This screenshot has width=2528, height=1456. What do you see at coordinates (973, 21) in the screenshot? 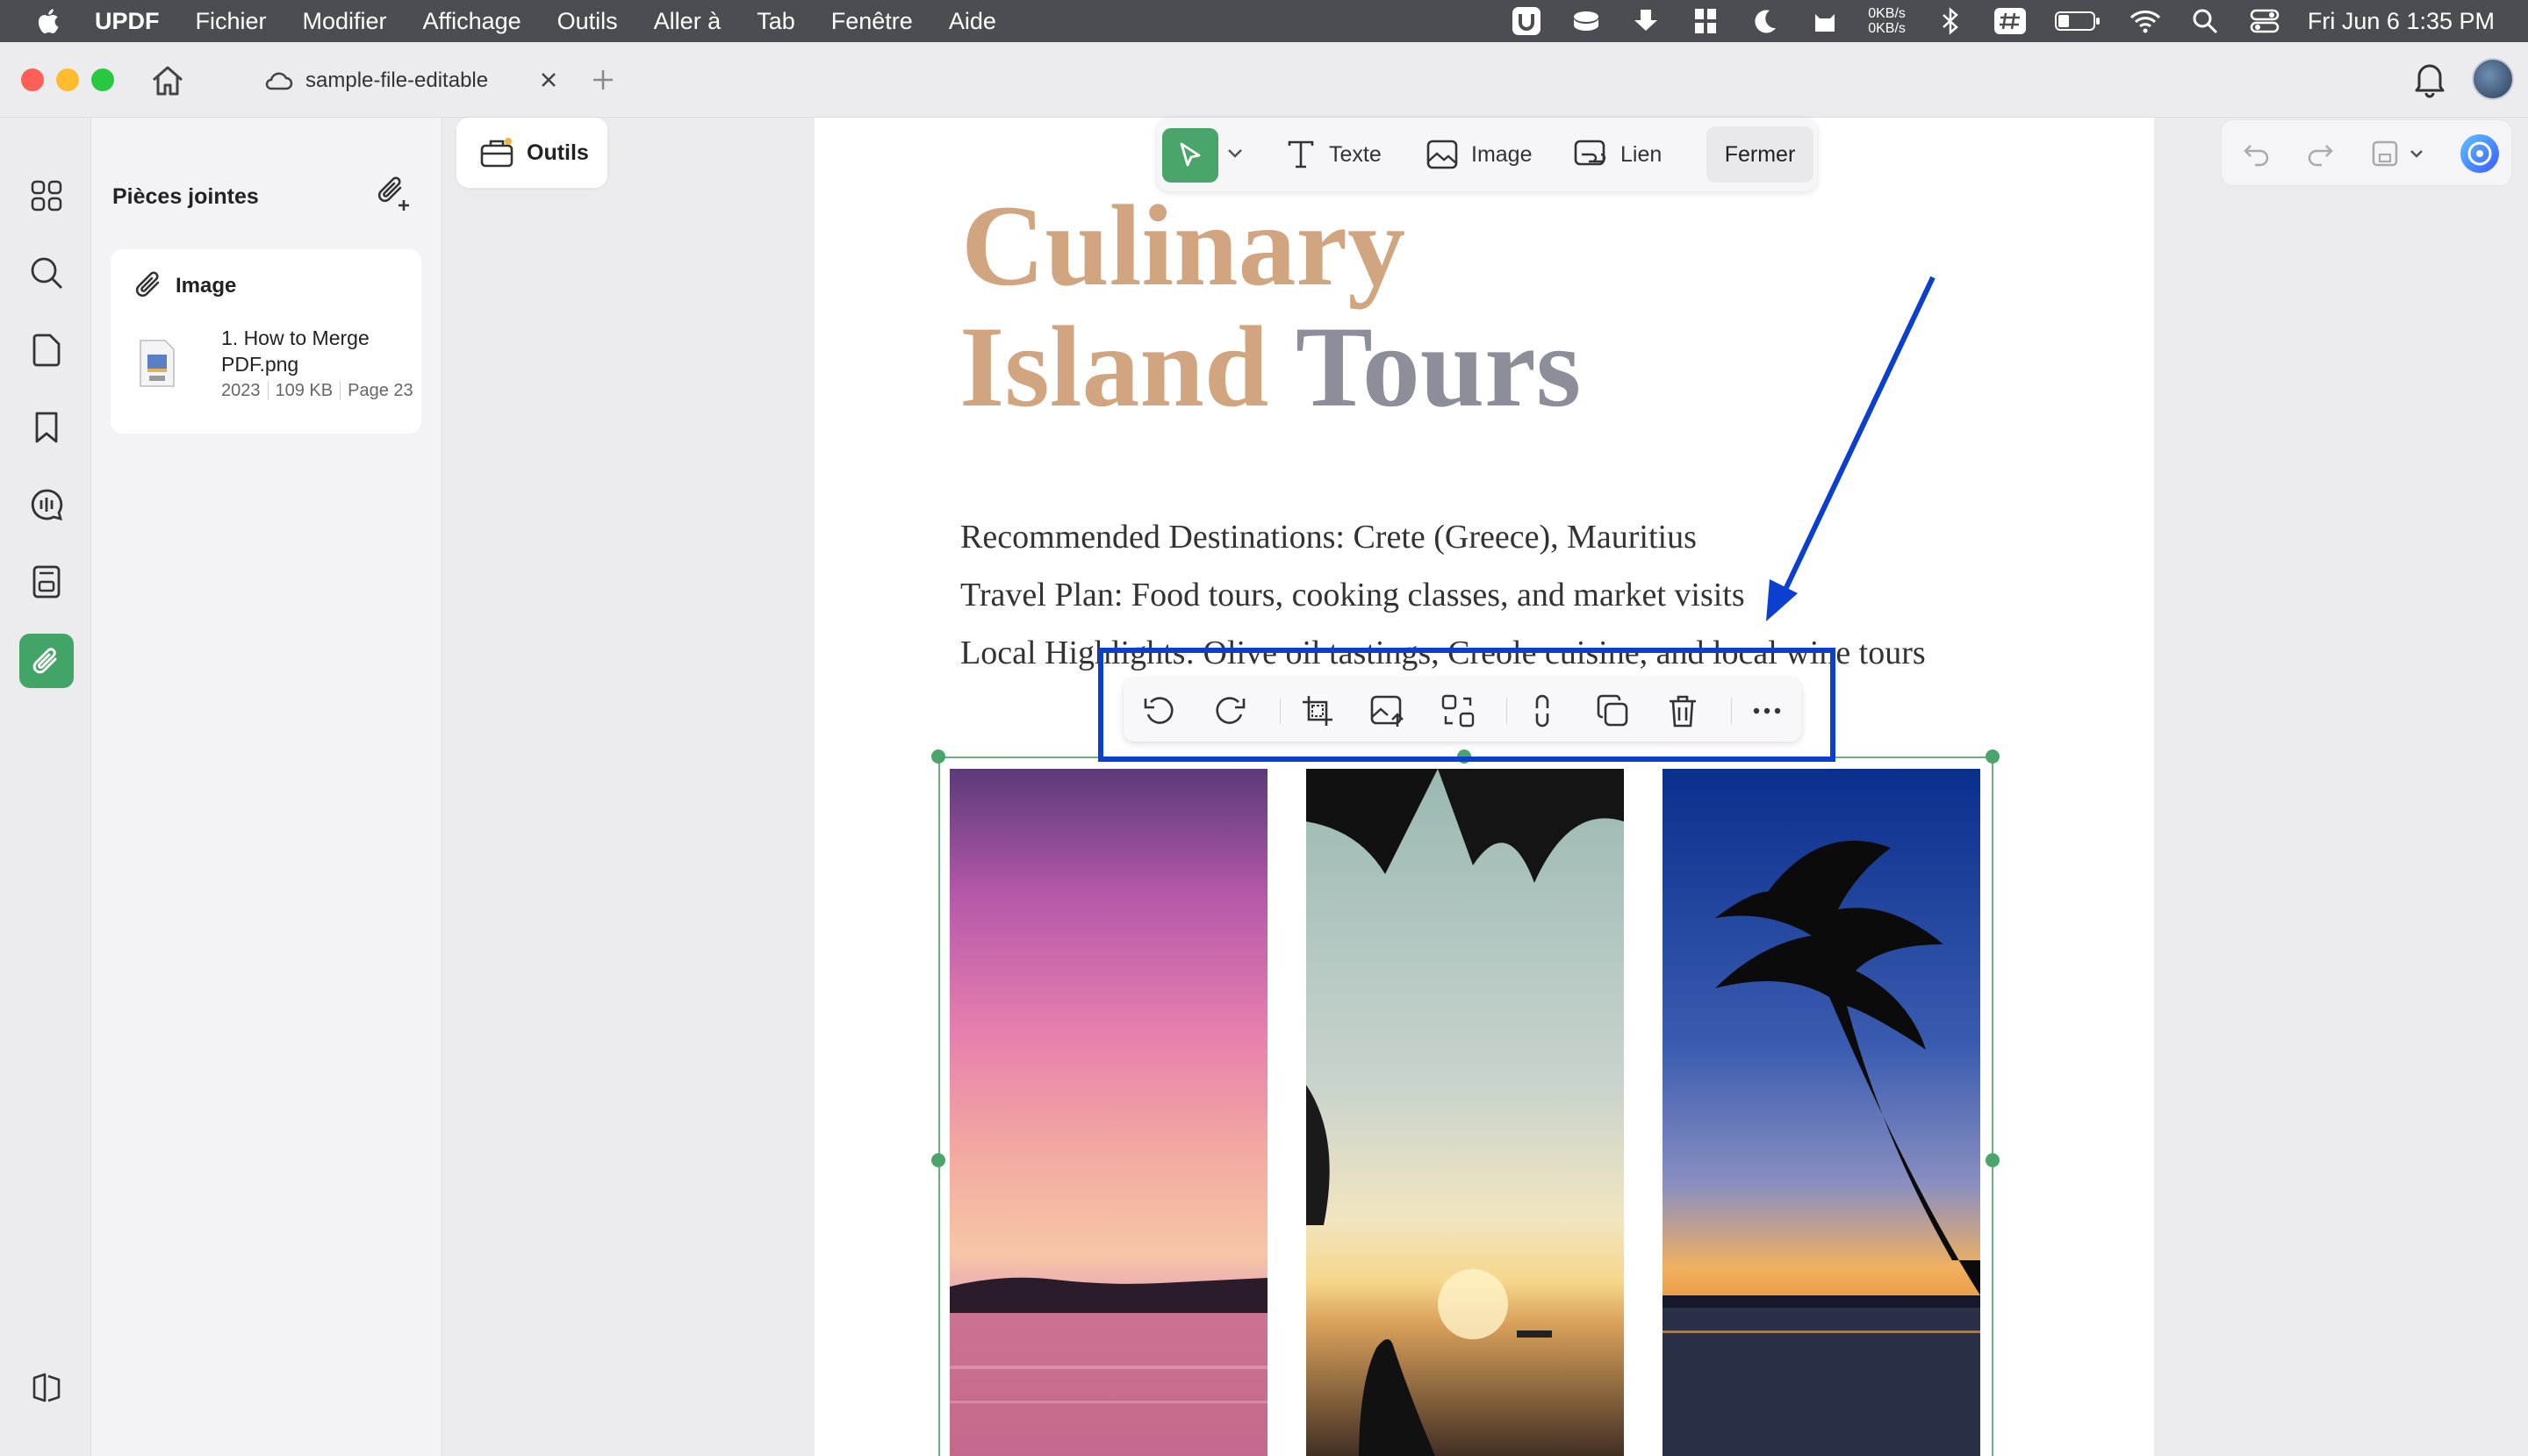
I see `menu-aide: Aide` at bounding box center [973, 21].